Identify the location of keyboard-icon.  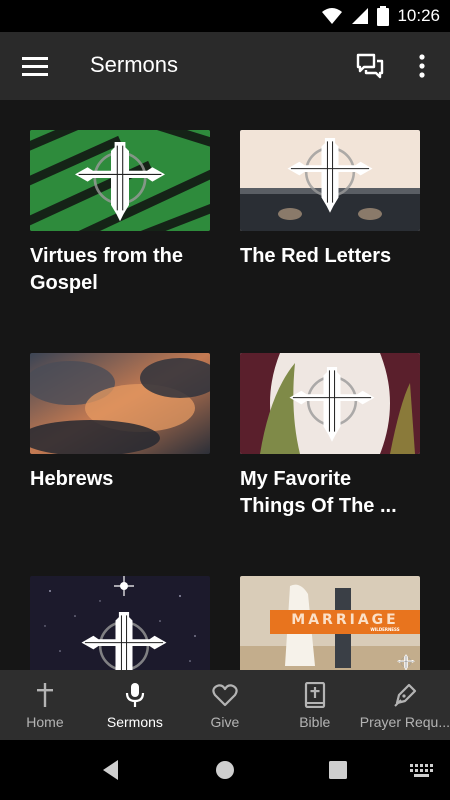
(422, 771).